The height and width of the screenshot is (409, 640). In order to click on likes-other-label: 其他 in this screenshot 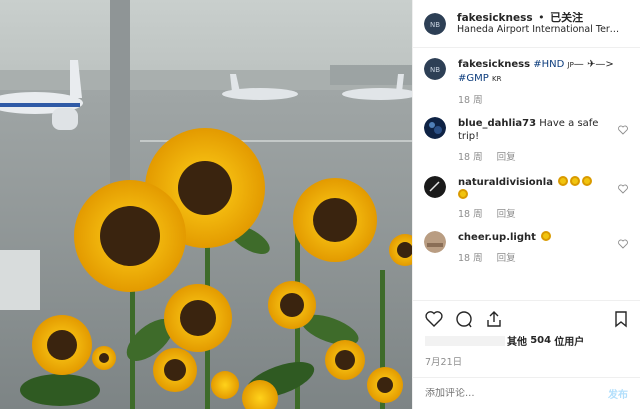, I will do `click(517, 342)`.